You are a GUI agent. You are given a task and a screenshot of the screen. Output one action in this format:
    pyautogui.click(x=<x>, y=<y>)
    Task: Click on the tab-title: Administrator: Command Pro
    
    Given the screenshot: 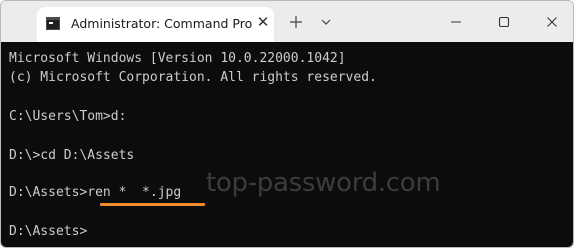 What is the action you would take?
    pyautogui.click(x=162, y=23)
    